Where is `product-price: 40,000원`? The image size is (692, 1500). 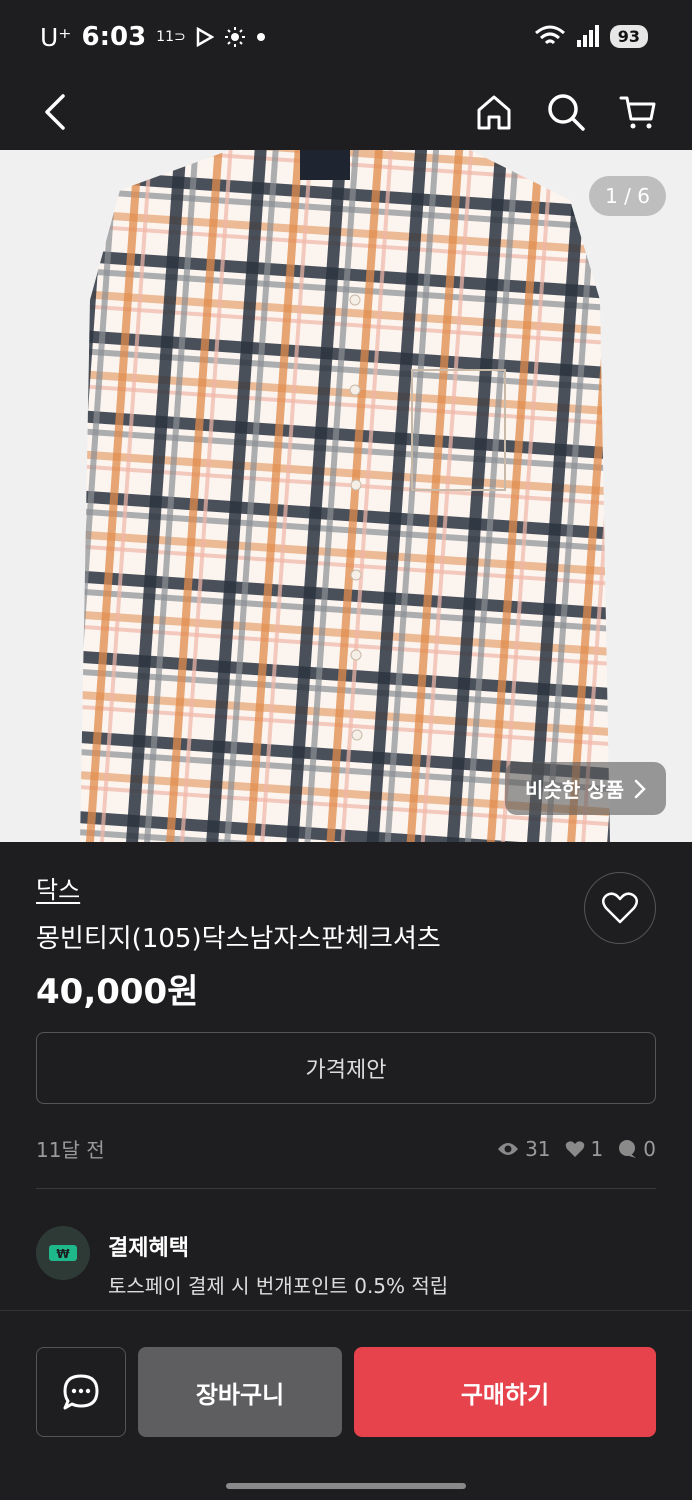 product-price: 40,000원 is located at coordinates (117, 992).